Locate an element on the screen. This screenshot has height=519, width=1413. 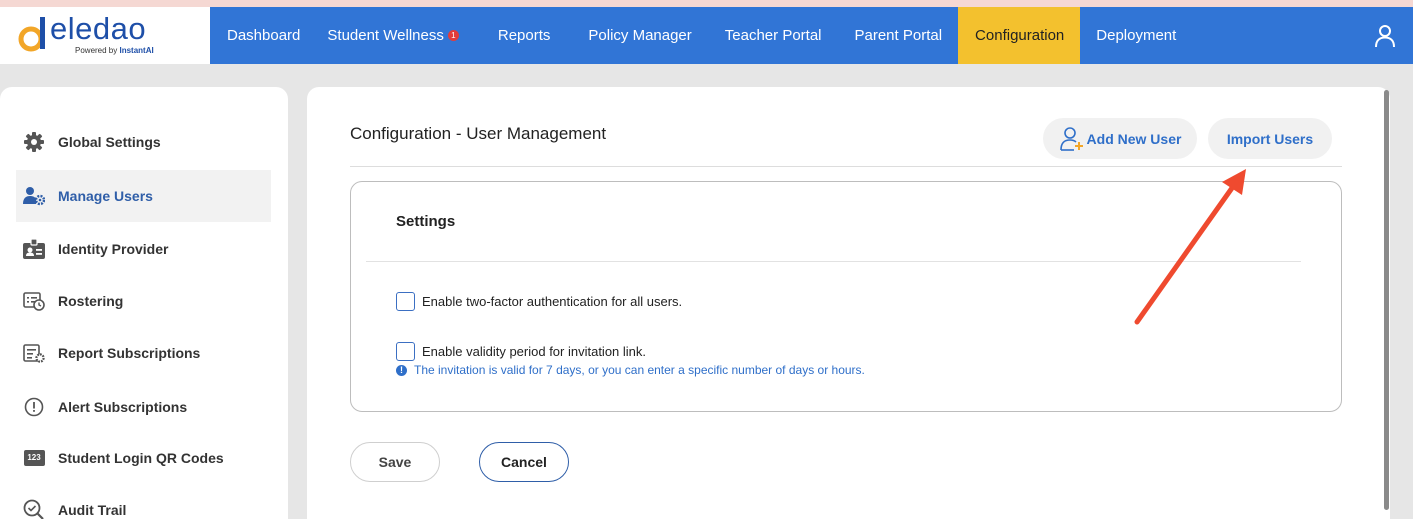
sidebar-item-report-subscriptions: Report Subscriptions is located at coordinates (143, 353).